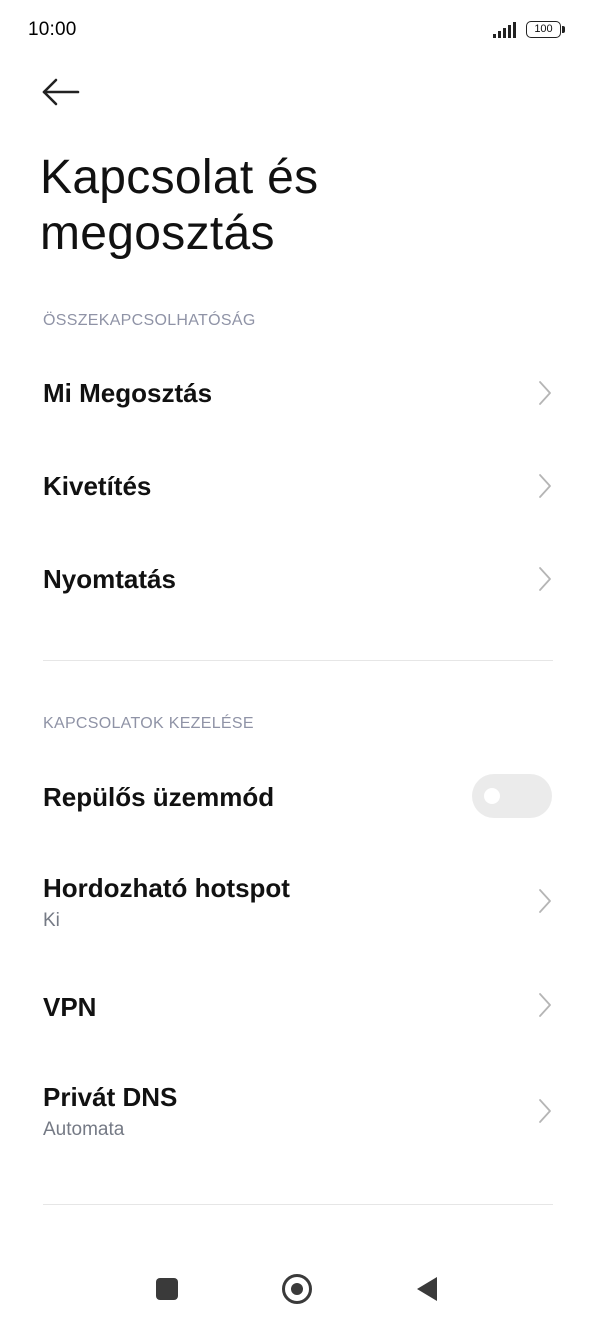 The height and width of the screenshot is (1326, 596). I want to click on signal-icon, so click(504, 30).